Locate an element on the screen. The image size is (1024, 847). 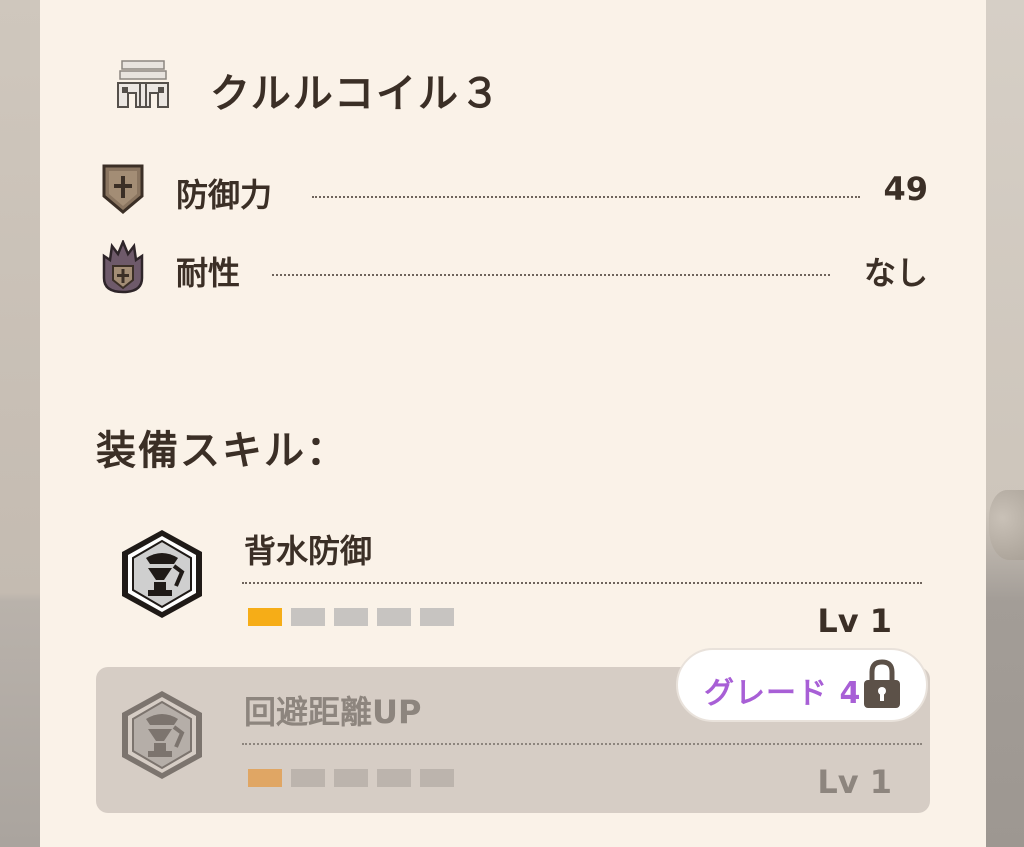
skill-name: 回避距離UP is located at coordinates (333, 712).